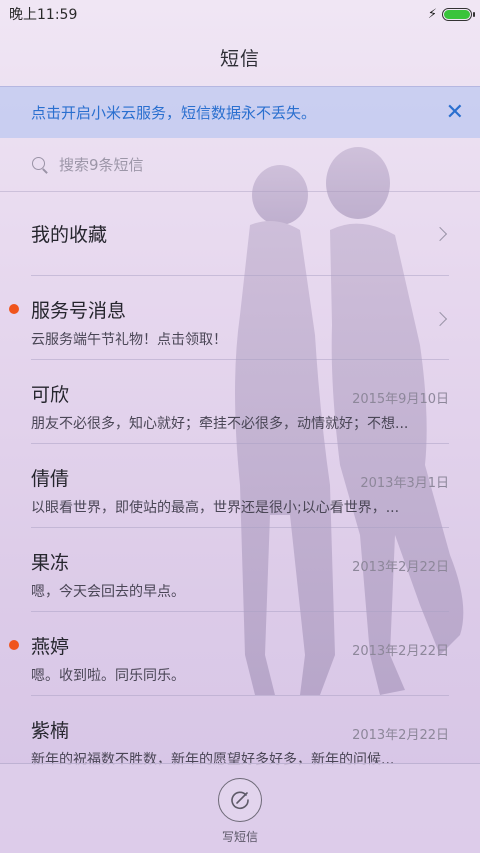 The height and width of the screenshot is (853, 480). What do you see at coordinates (43, 15) in the screenshot?
I see `status-time: 晚上11:59` at bounding box center [43, 15].